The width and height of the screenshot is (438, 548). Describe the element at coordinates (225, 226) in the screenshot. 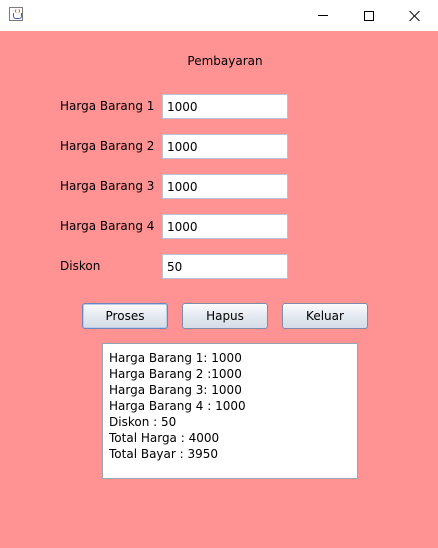

I see `harga-barang-4-input` at that location.